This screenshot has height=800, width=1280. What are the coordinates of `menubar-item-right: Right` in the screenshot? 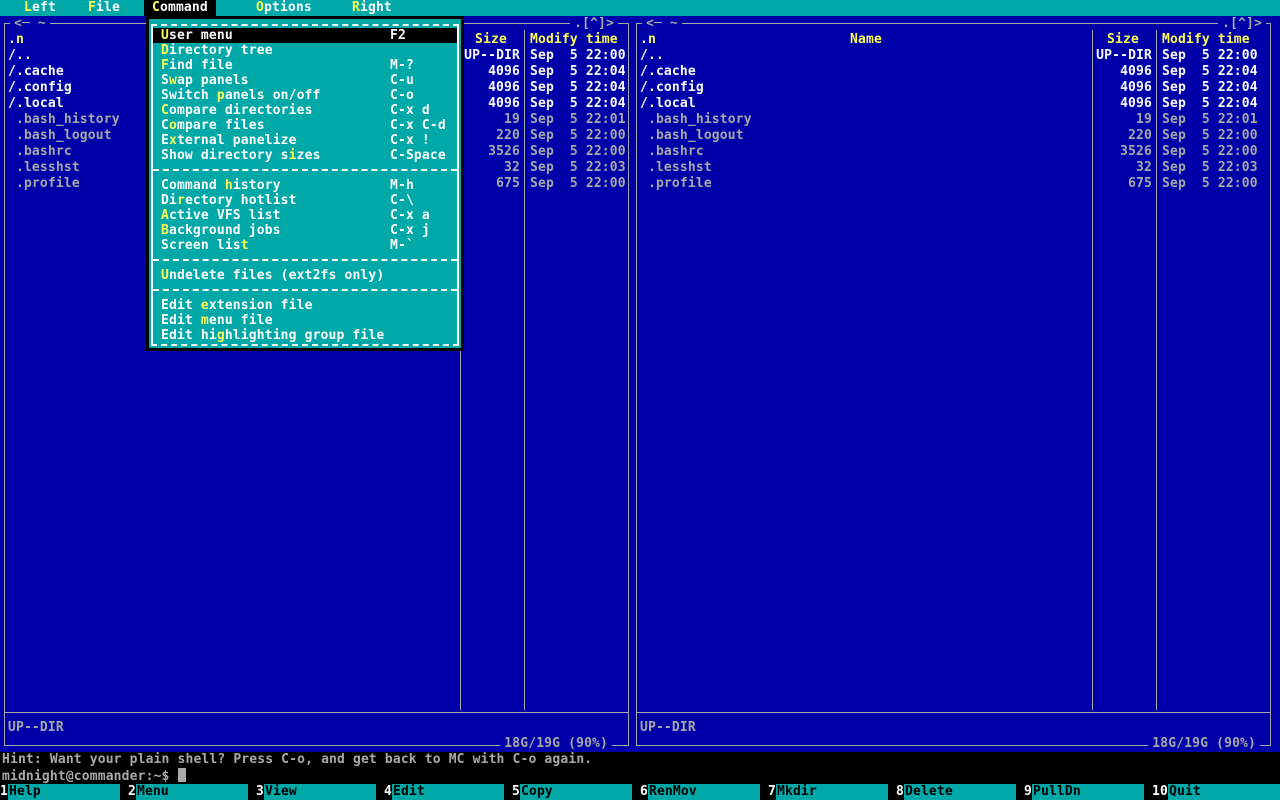 It's located at (372, 8).